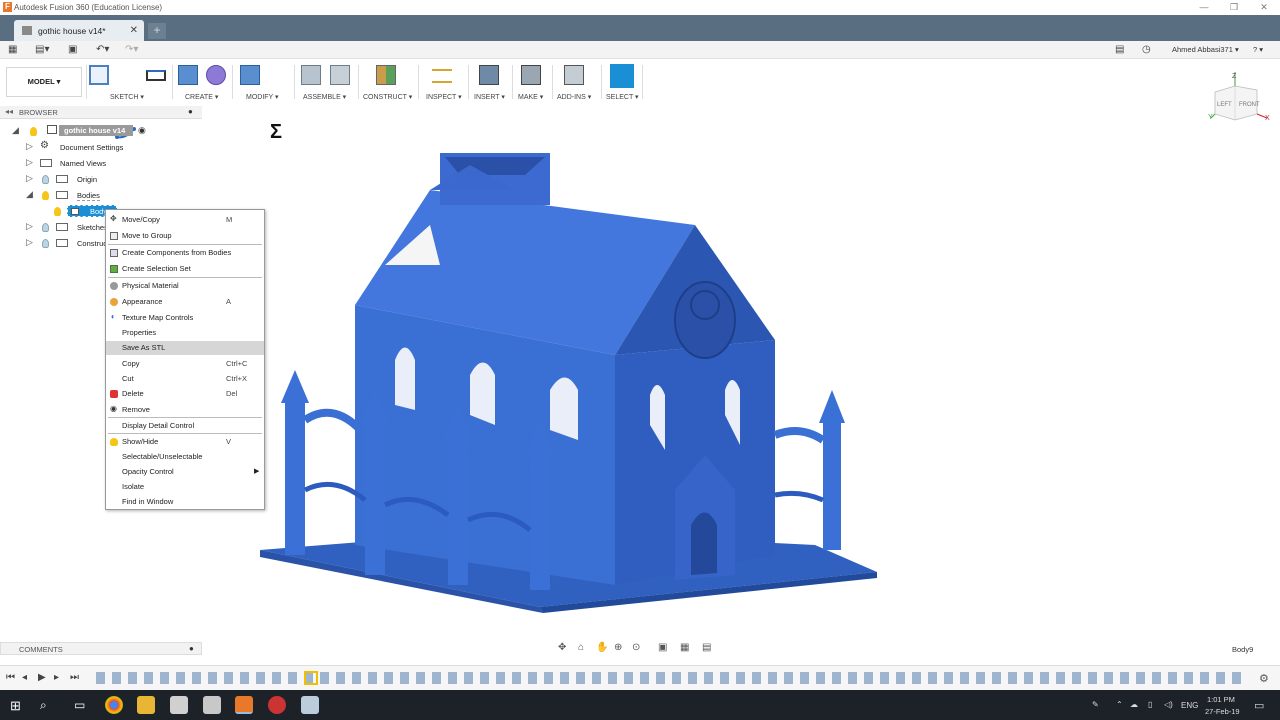 Image resolution: width=1280 pixels, height=720 pixels. I want to click on browser-item-origin: Origin, so click(87, 179).